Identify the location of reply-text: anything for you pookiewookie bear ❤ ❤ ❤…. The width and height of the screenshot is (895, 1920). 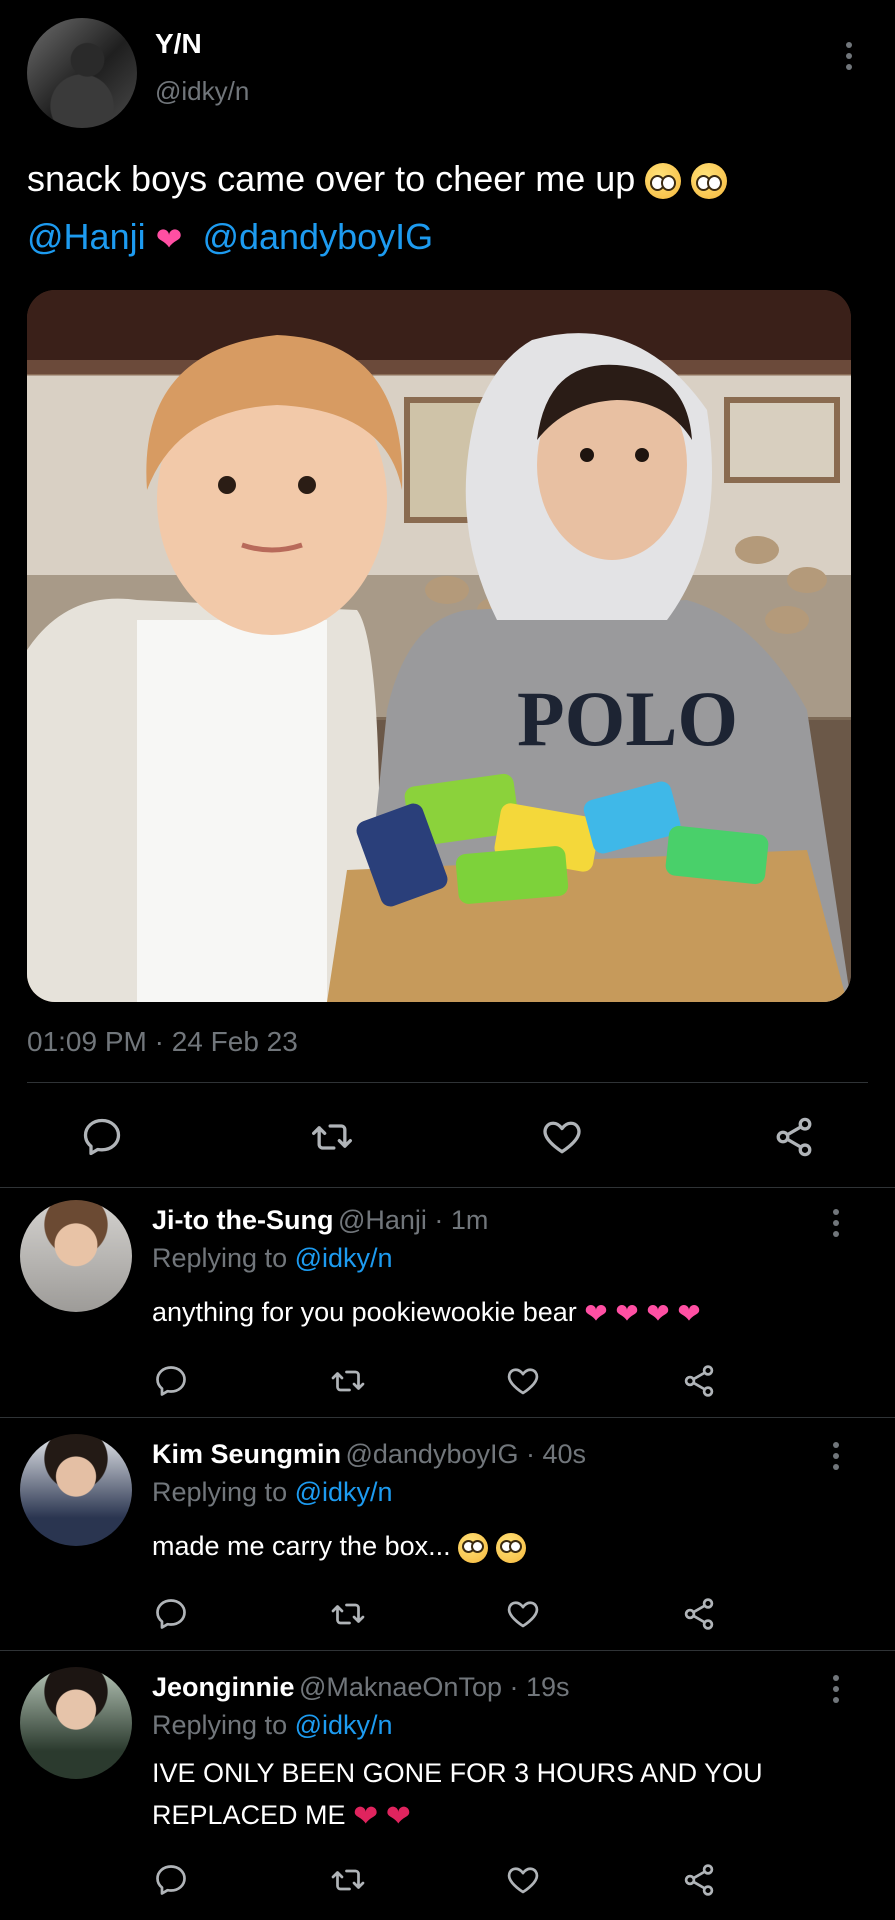
(426, 1313).